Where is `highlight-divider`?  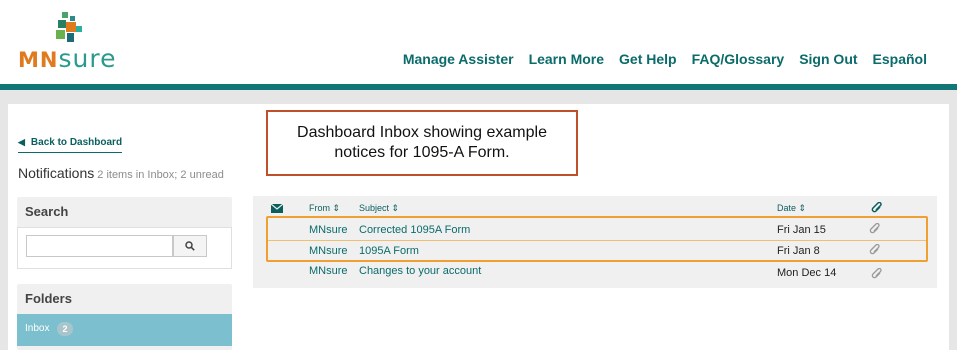
highlight-divider is located at coordinates (597, 240).